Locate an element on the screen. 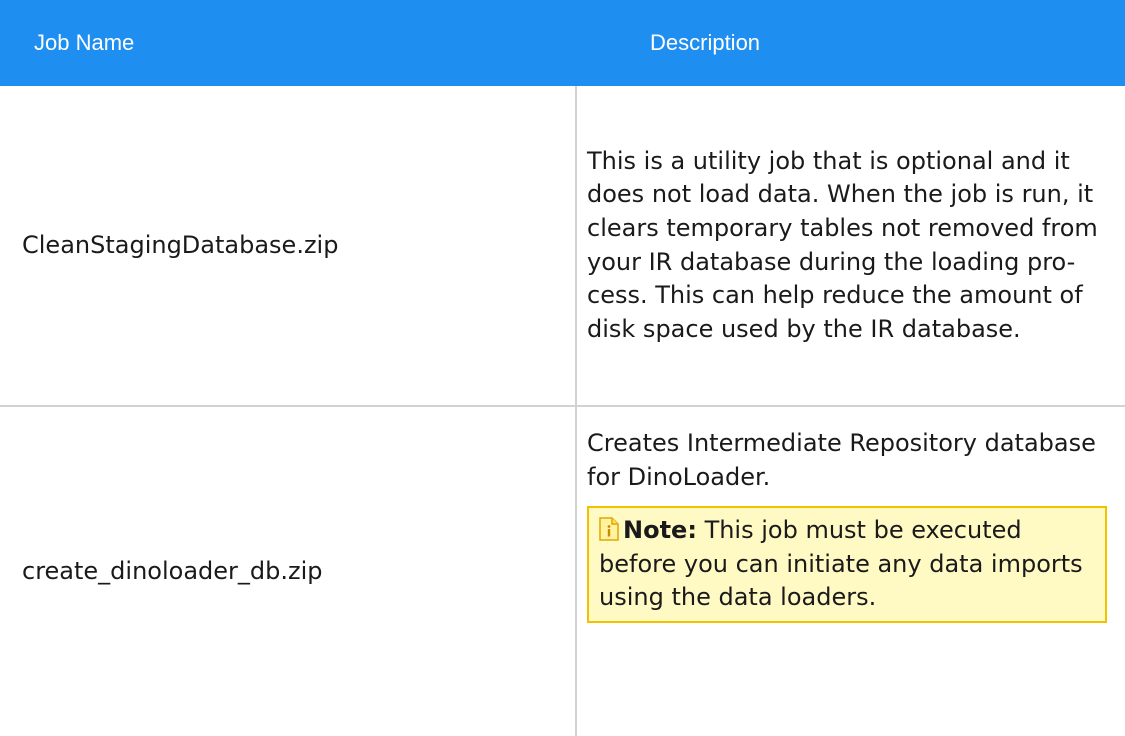 Image resolution: width=1125 pixels, height=736 pixels. table-header-row: Job Name Description is located at coordinates (562, 43).